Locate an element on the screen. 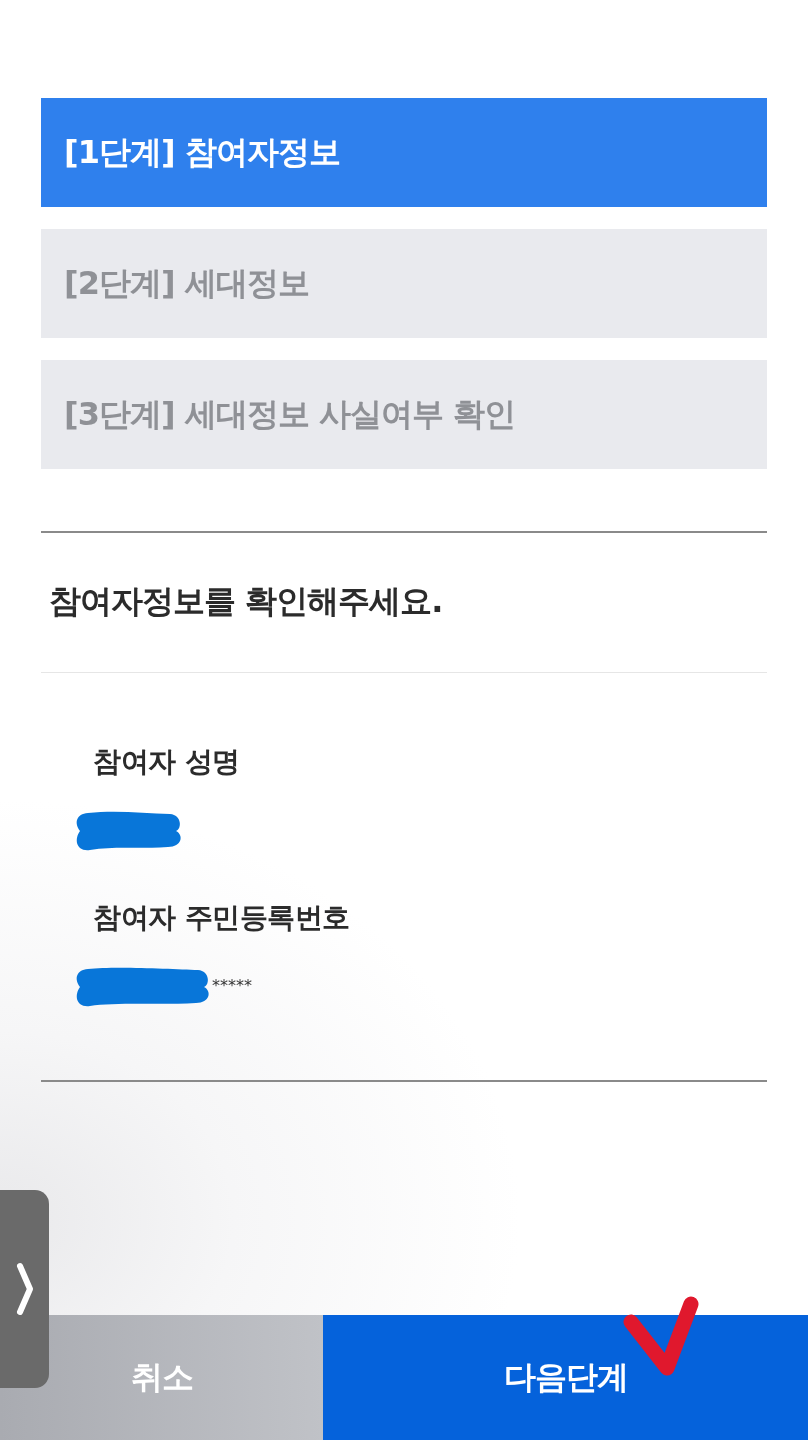  field-label: 참여자 성명 is located at coordinates (166, 762).